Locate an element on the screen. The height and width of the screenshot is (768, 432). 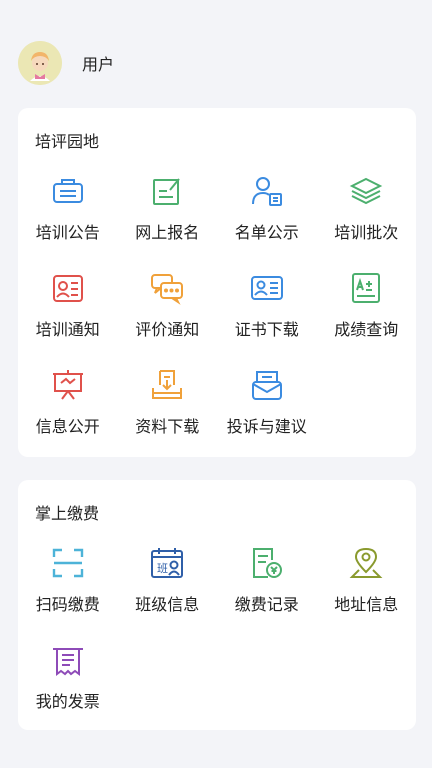
menu-item-training-notice: 培训通知 is located at coordinates (68, 319).